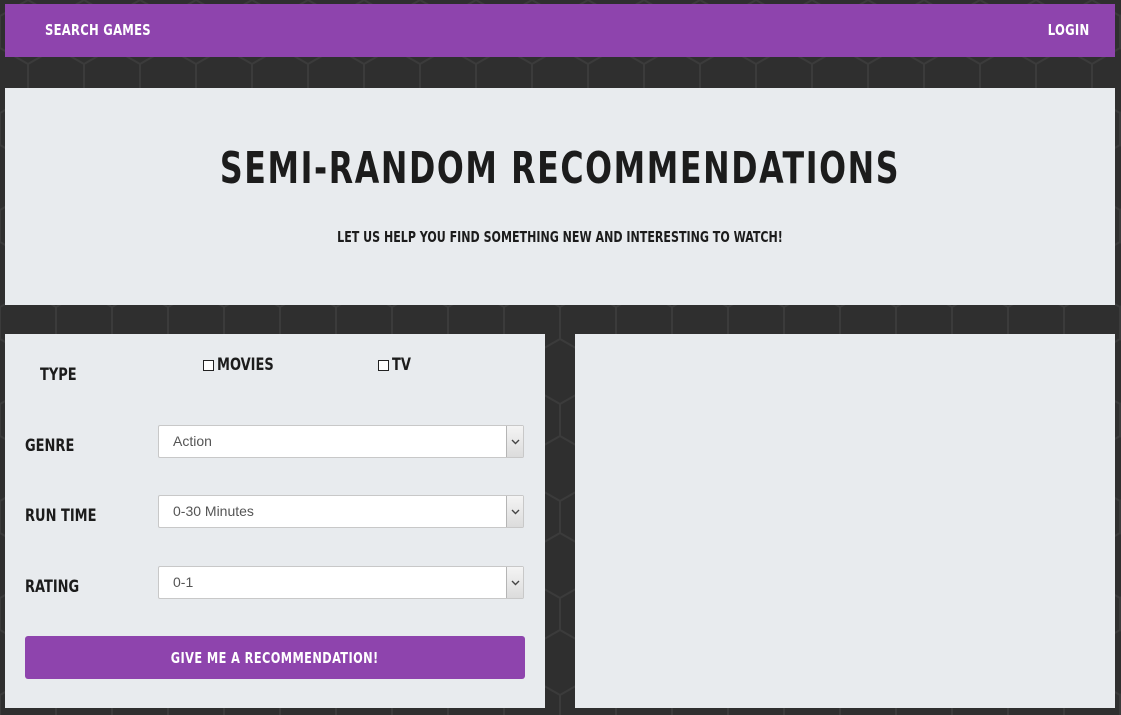 Image resolution: width=1121 pixels, height=715 pixels. Describe the element at coordinates (560, 30) in the screenshot. I see `top-navbar: SEARCH GAMES LOGIN` at that location.